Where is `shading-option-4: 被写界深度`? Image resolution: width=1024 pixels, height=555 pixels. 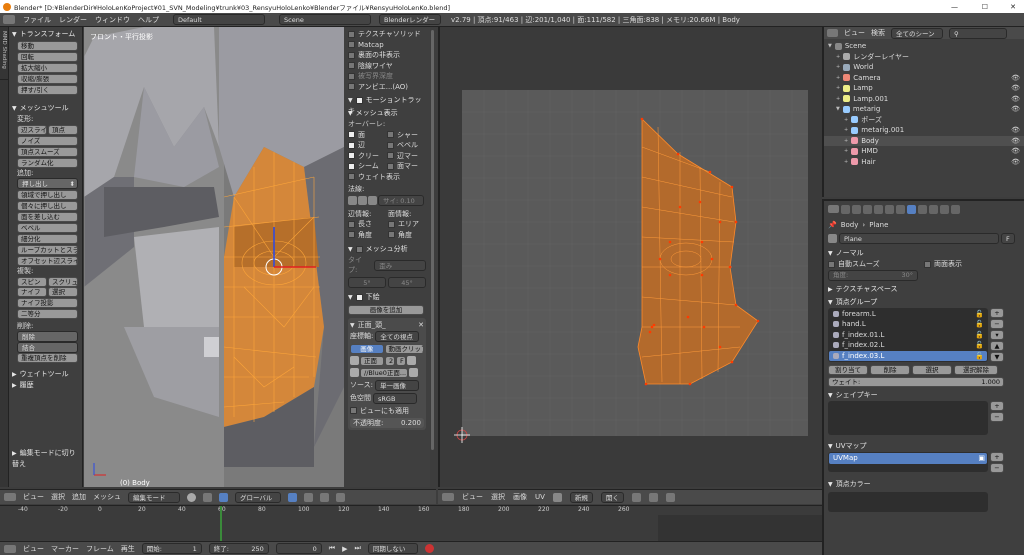
shading-option-4: 被写界深度 is located at coordinates (387, 76).